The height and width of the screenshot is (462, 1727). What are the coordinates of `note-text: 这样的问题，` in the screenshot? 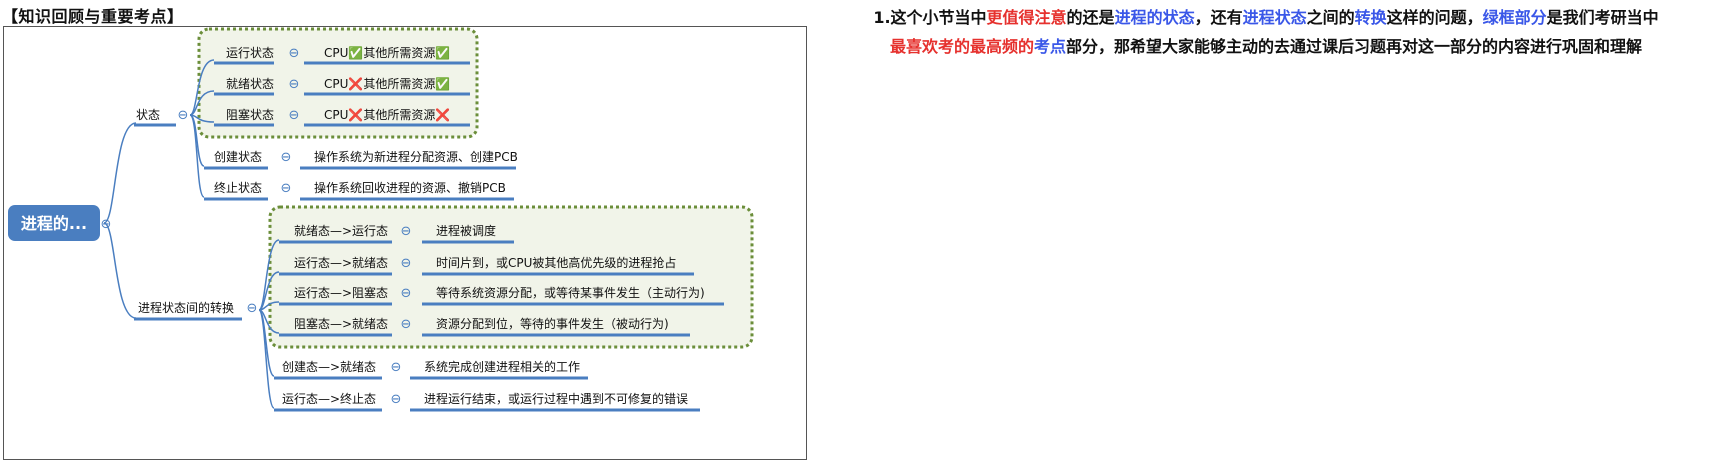 It's located at (1434, 17).